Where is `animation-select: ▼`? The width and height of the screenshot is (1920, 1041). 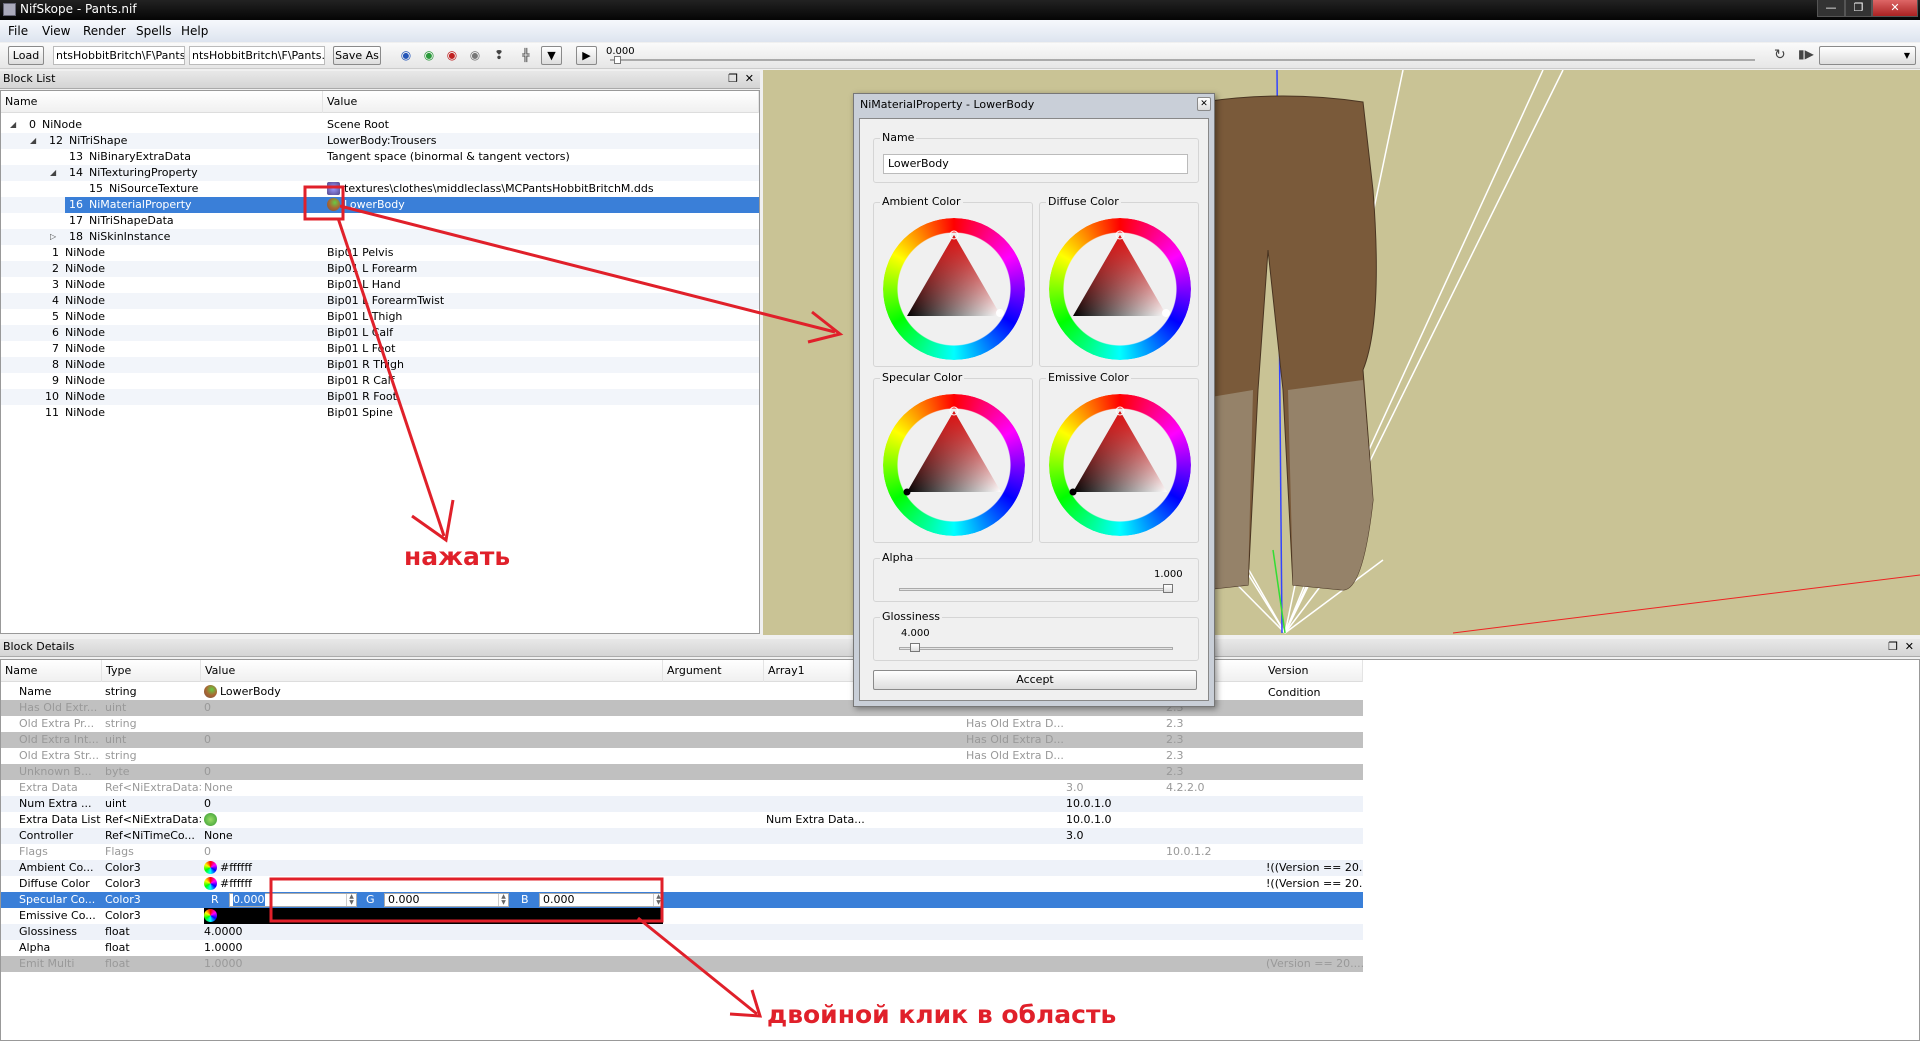 animation-select: ▼ is located at coordinates (1867, 55).